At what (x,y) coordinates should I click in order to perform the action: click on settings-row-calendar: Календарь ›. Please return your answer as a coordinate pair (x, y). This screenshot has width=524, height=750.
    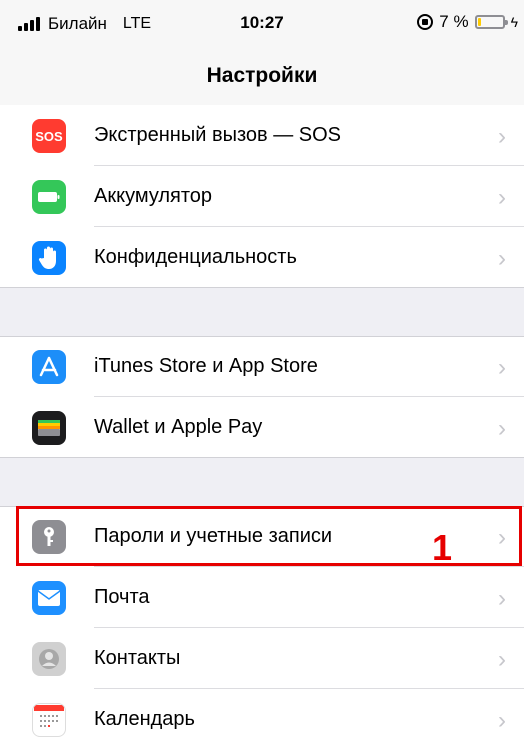
    Looking at the image, I should click on (262, 719).